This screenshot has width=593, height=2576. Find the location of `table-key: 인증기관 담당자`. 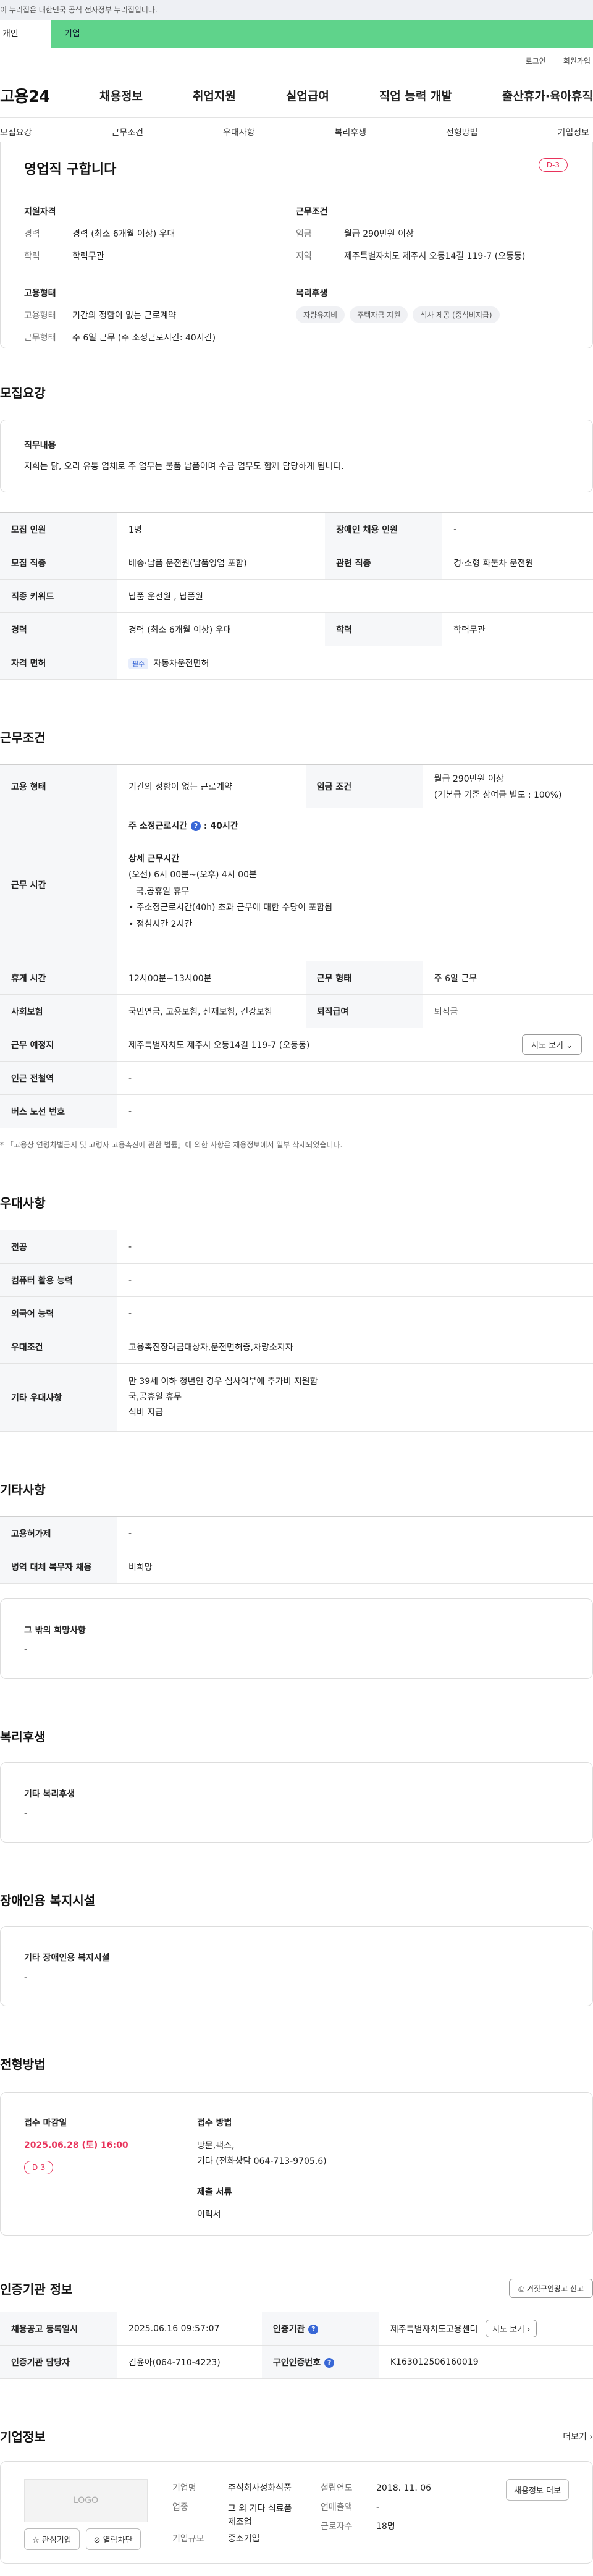

table-key: 인증기관 담당자 is located at coordinates (58, 2362).